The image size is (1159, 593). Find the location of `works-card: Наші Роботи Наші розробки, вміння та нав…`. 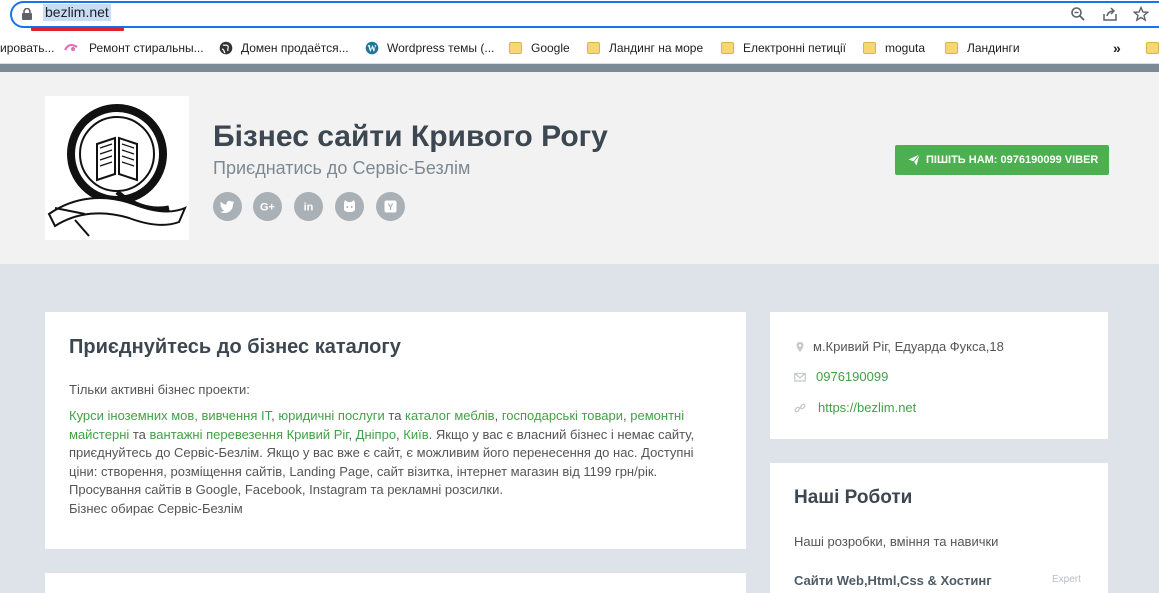

works-card: Наші Роботи Наші розробки, вміння та нав… is located at coordinates (939, 528).